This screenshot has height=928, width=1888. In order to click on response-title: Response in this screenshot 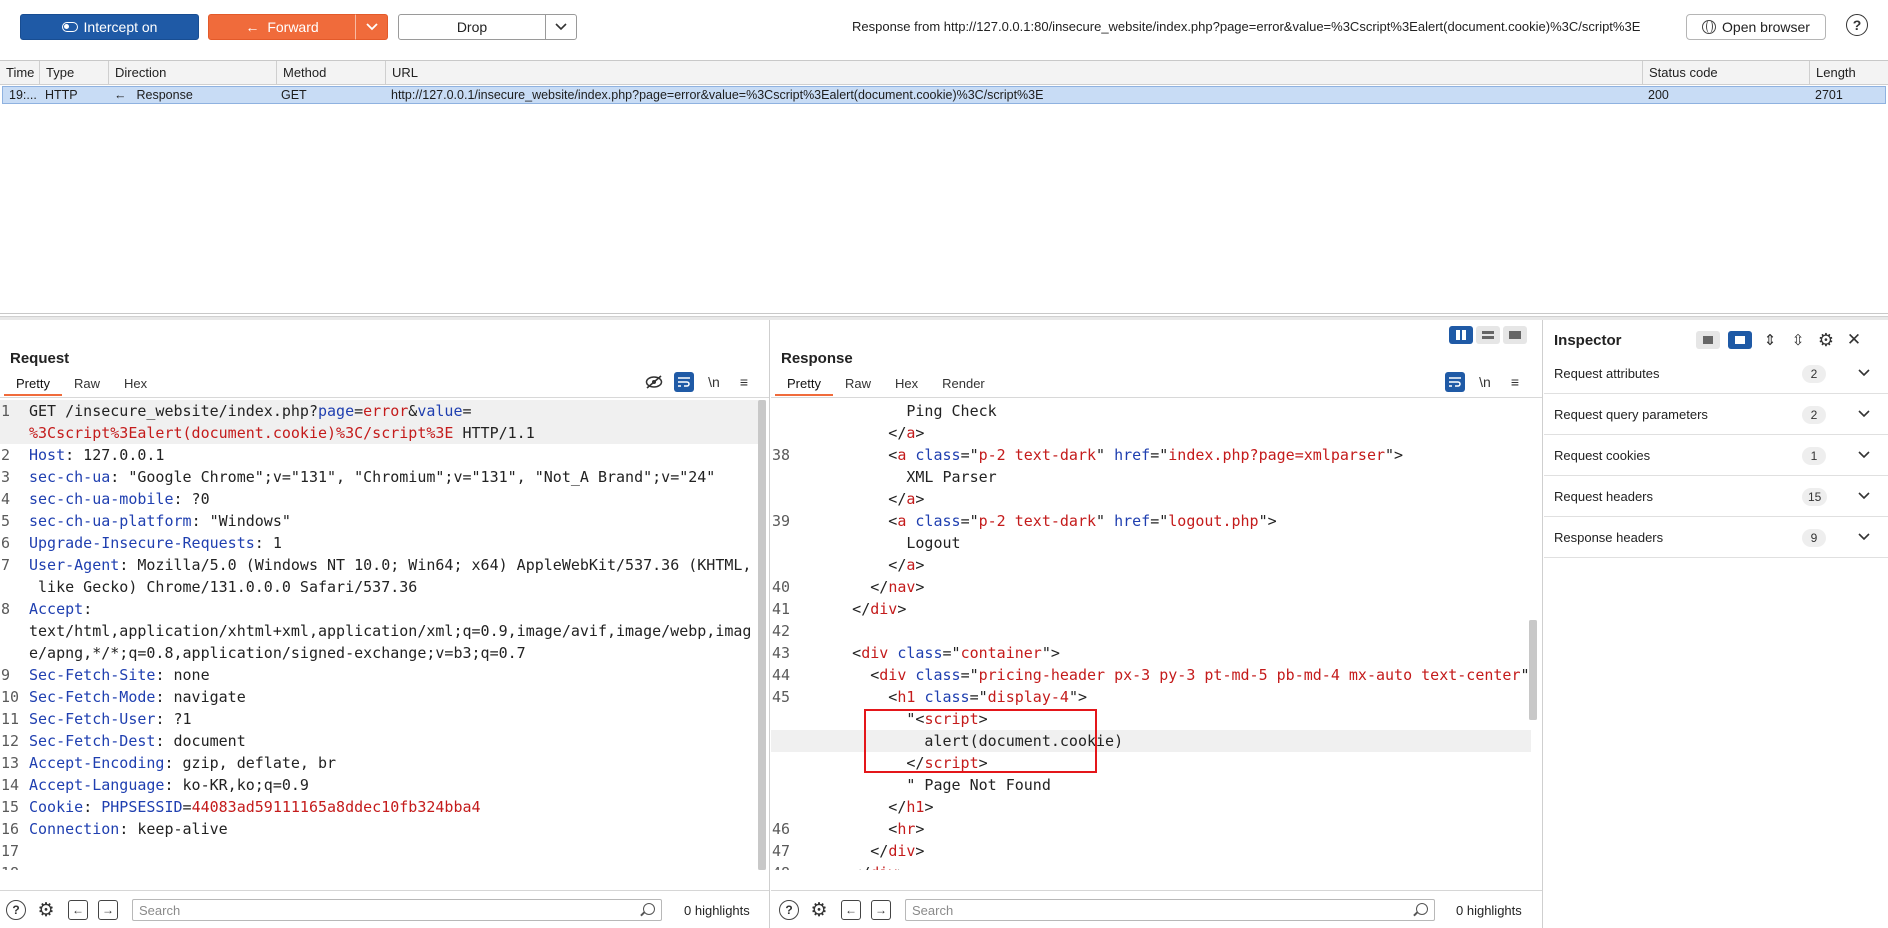, I will do `click(817, 358)`.